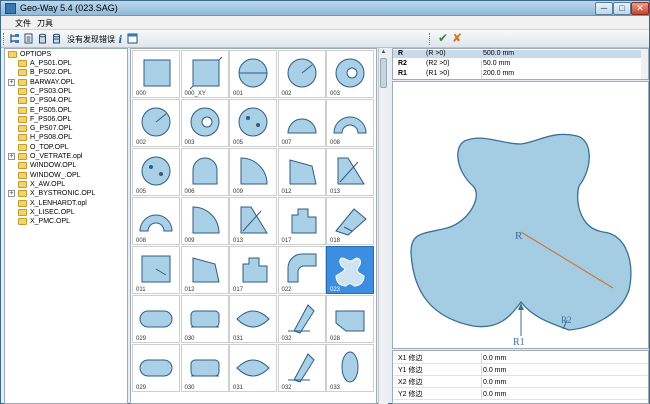  What do you see at coordinates (204, 74) in the screenshot?
I see `shape-thumbnail: 000_XY` at bounding box center [204, 74].